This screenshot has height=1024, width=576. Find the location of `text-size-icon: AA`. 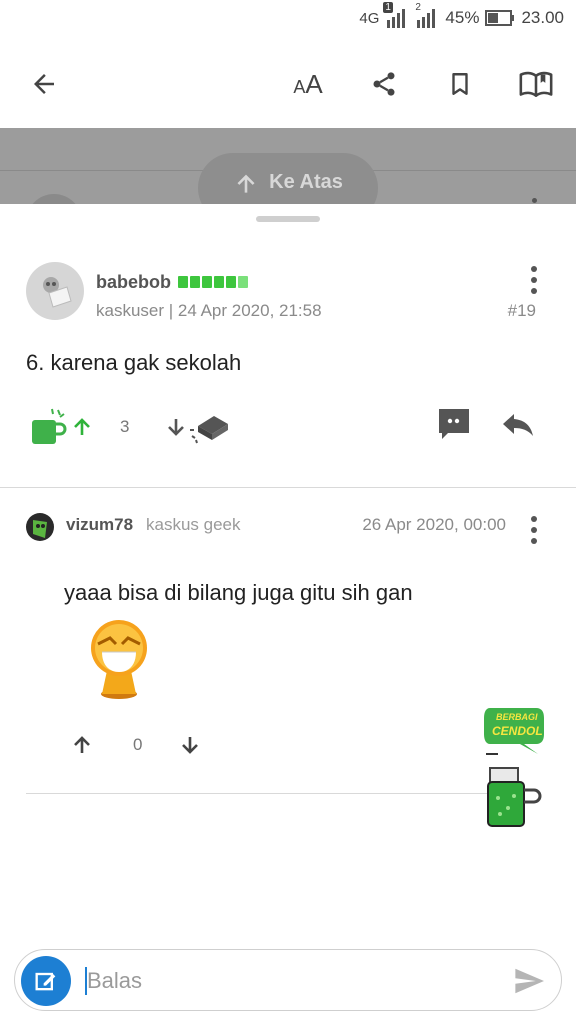

text-size-icon: AA is located at coordinates (308, 84).